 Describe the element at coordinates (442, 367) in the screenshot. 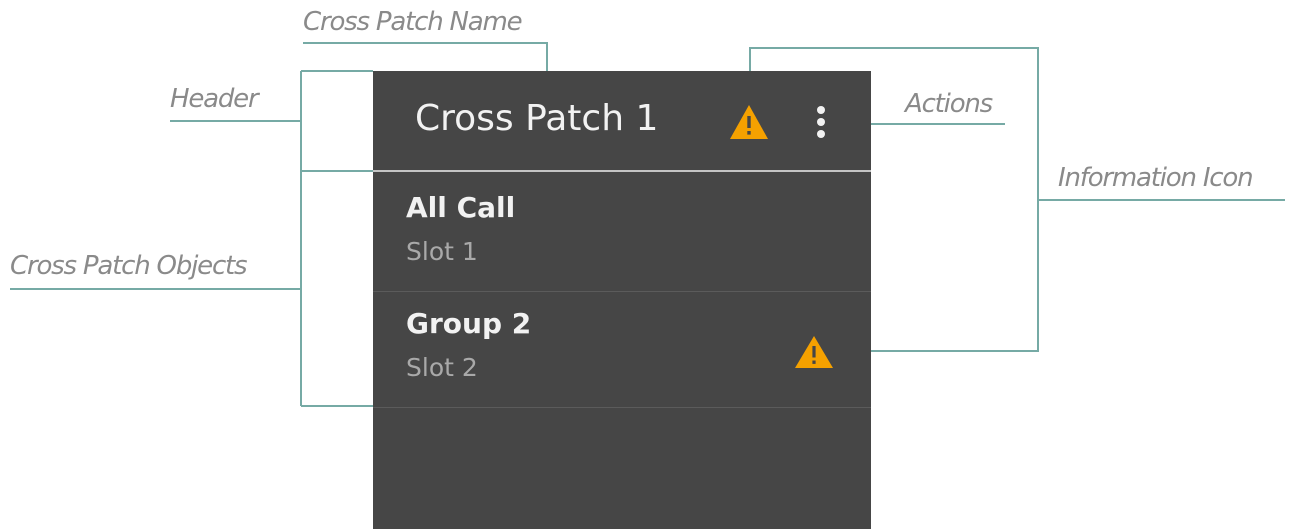

I see `object-slot: Slot 2` at that location.